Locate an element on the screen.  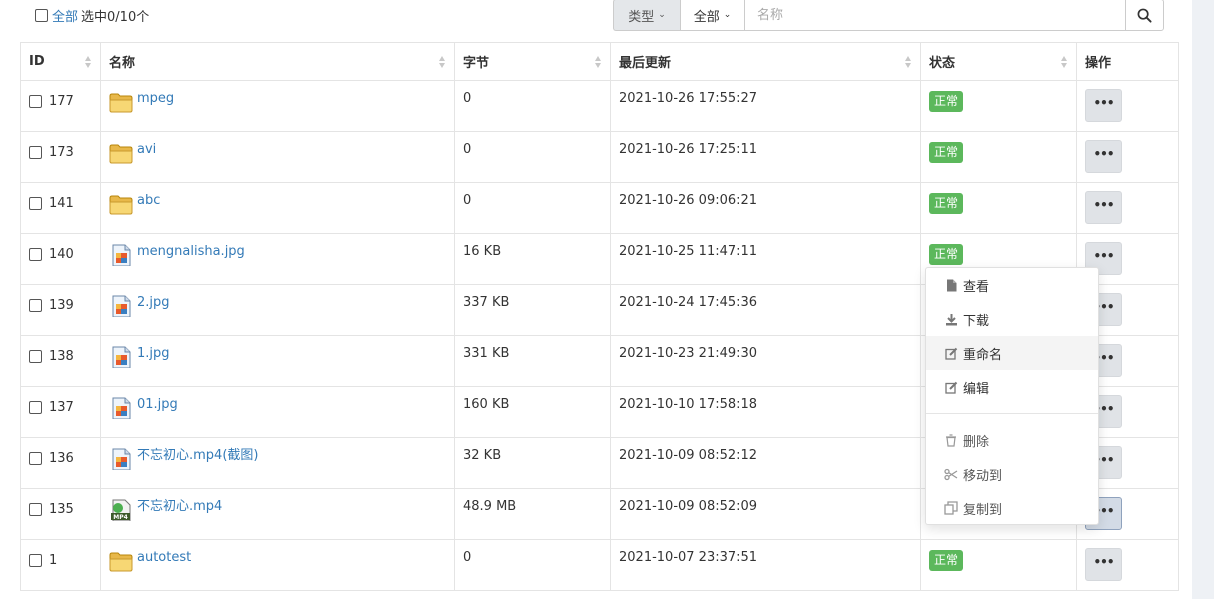
menu-item-download: 下载 is located at coordinates (1012, 319).